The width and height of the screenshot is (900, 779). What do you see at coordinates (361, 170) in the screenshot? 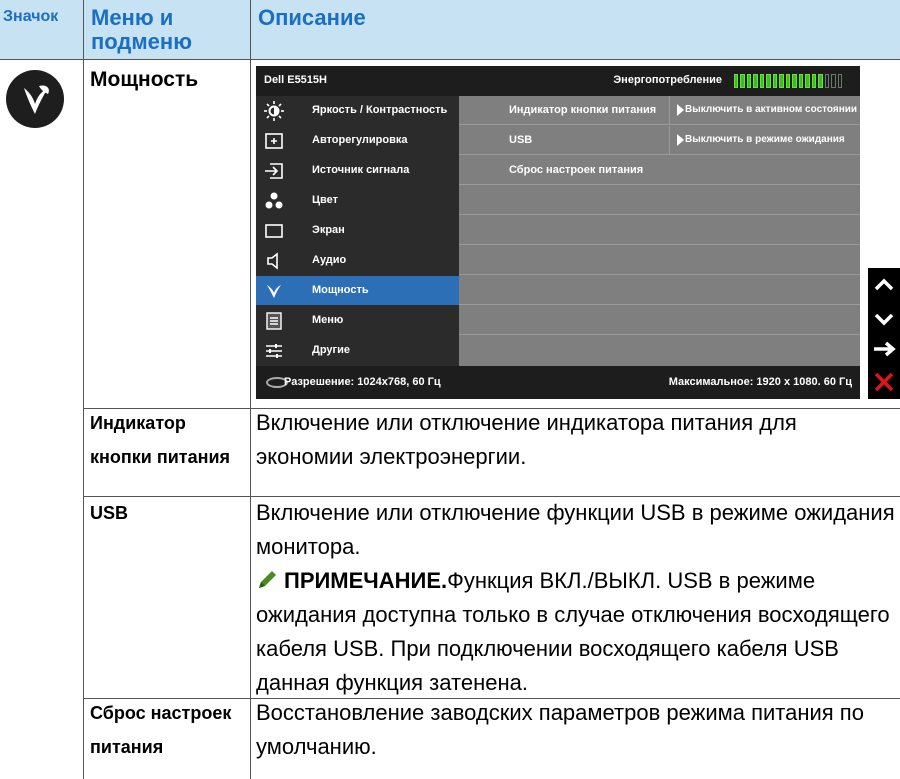
I see `osd-menu-label: Источник сигнала` at bounding box center [361, 170].